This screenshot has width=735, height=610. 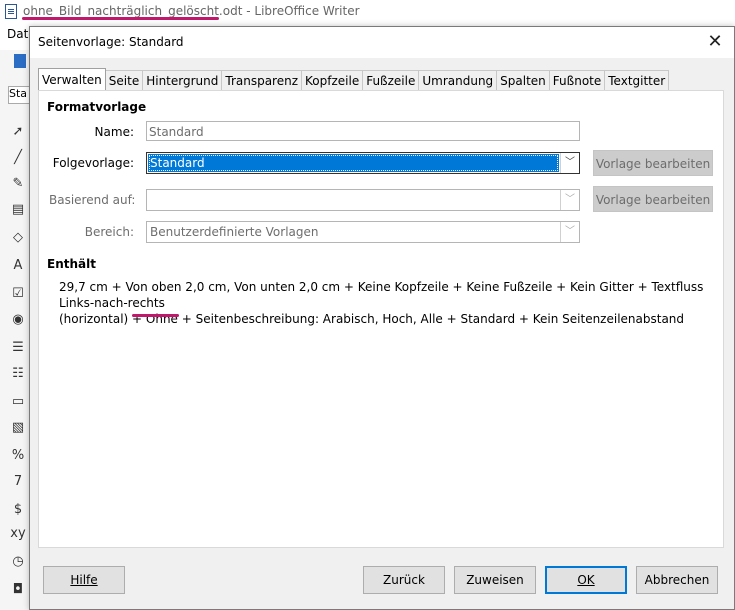 What do you see at coordinates (71, 264) in the screenshot?
I see `enthaelt-heading: Enthält` at bounding box center [71, 264].